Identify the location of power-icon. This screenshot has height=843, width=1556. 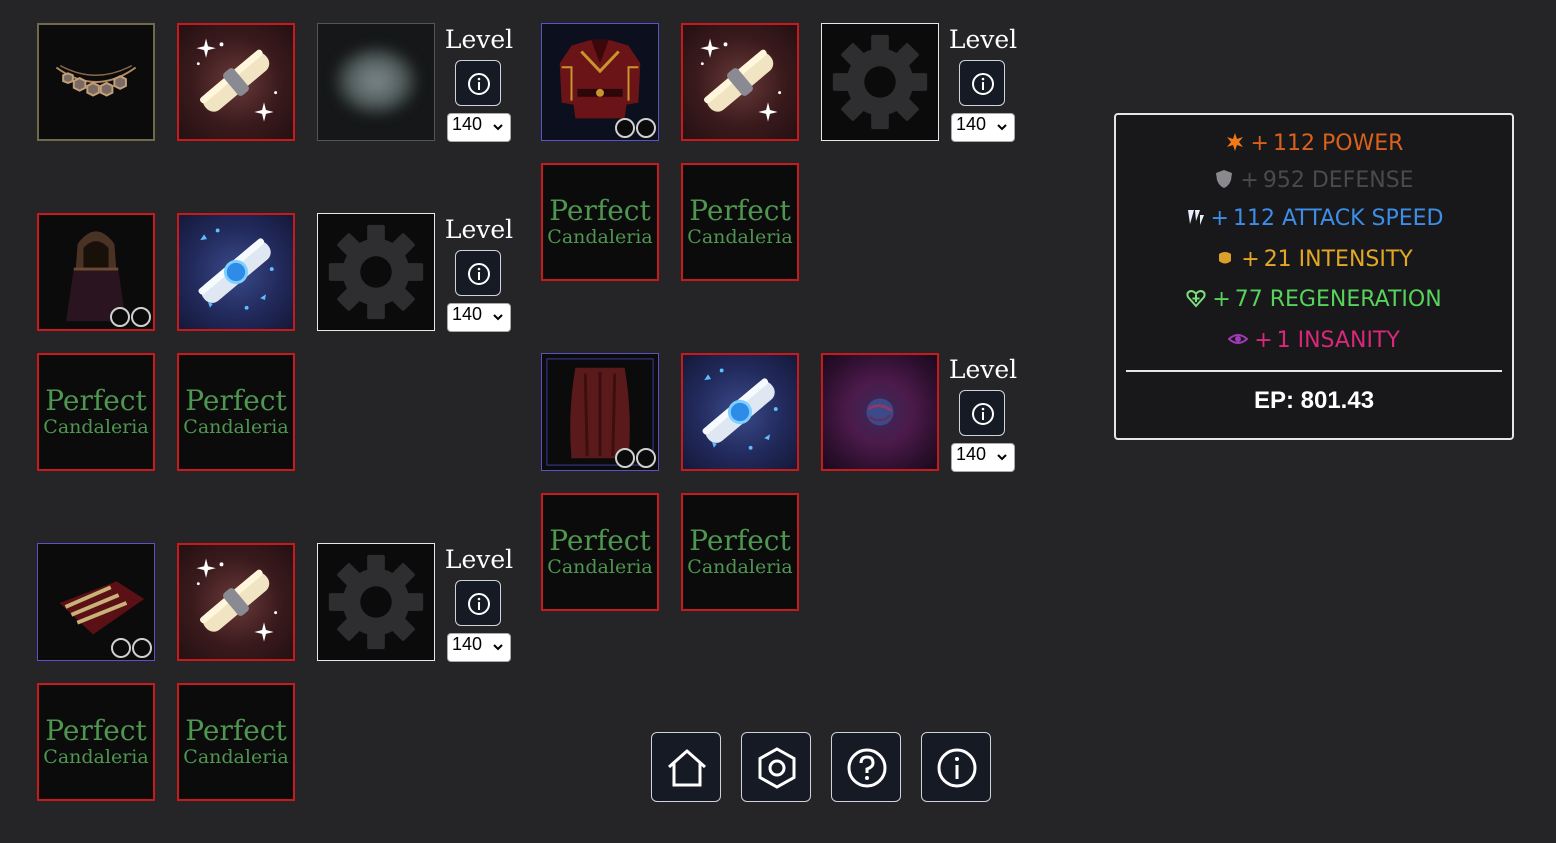
(1234, 142).